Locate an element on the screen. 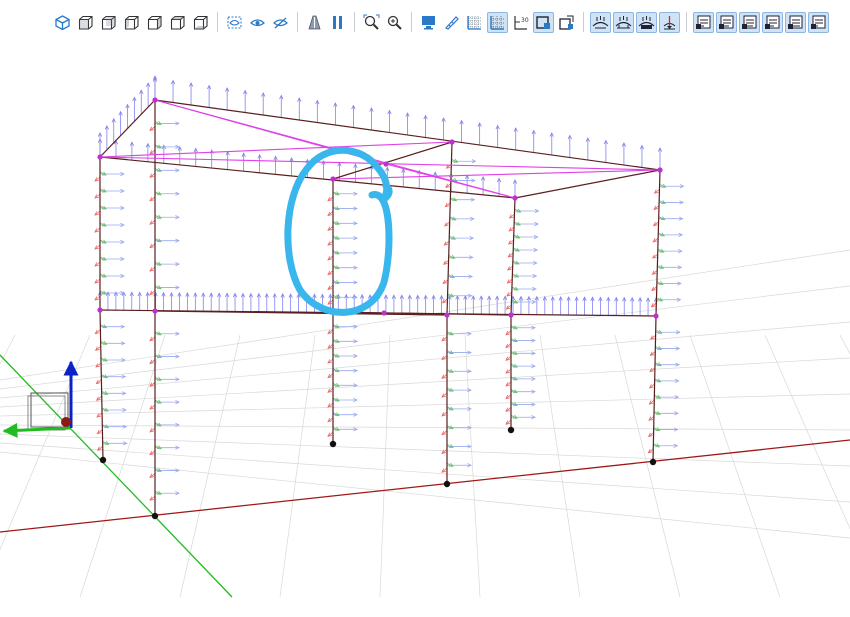 This screenshot has width=850, height=617. right-view-icon is located at coordinates (154, 22).